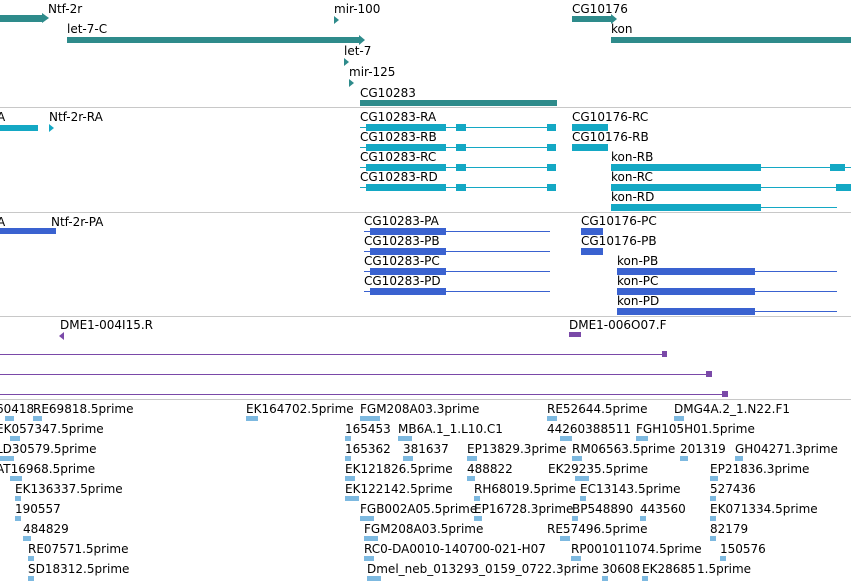  Describe the element at coordinates (598, 469) in the screenshot. I see `est-label: EK29235.5prime` at that location.